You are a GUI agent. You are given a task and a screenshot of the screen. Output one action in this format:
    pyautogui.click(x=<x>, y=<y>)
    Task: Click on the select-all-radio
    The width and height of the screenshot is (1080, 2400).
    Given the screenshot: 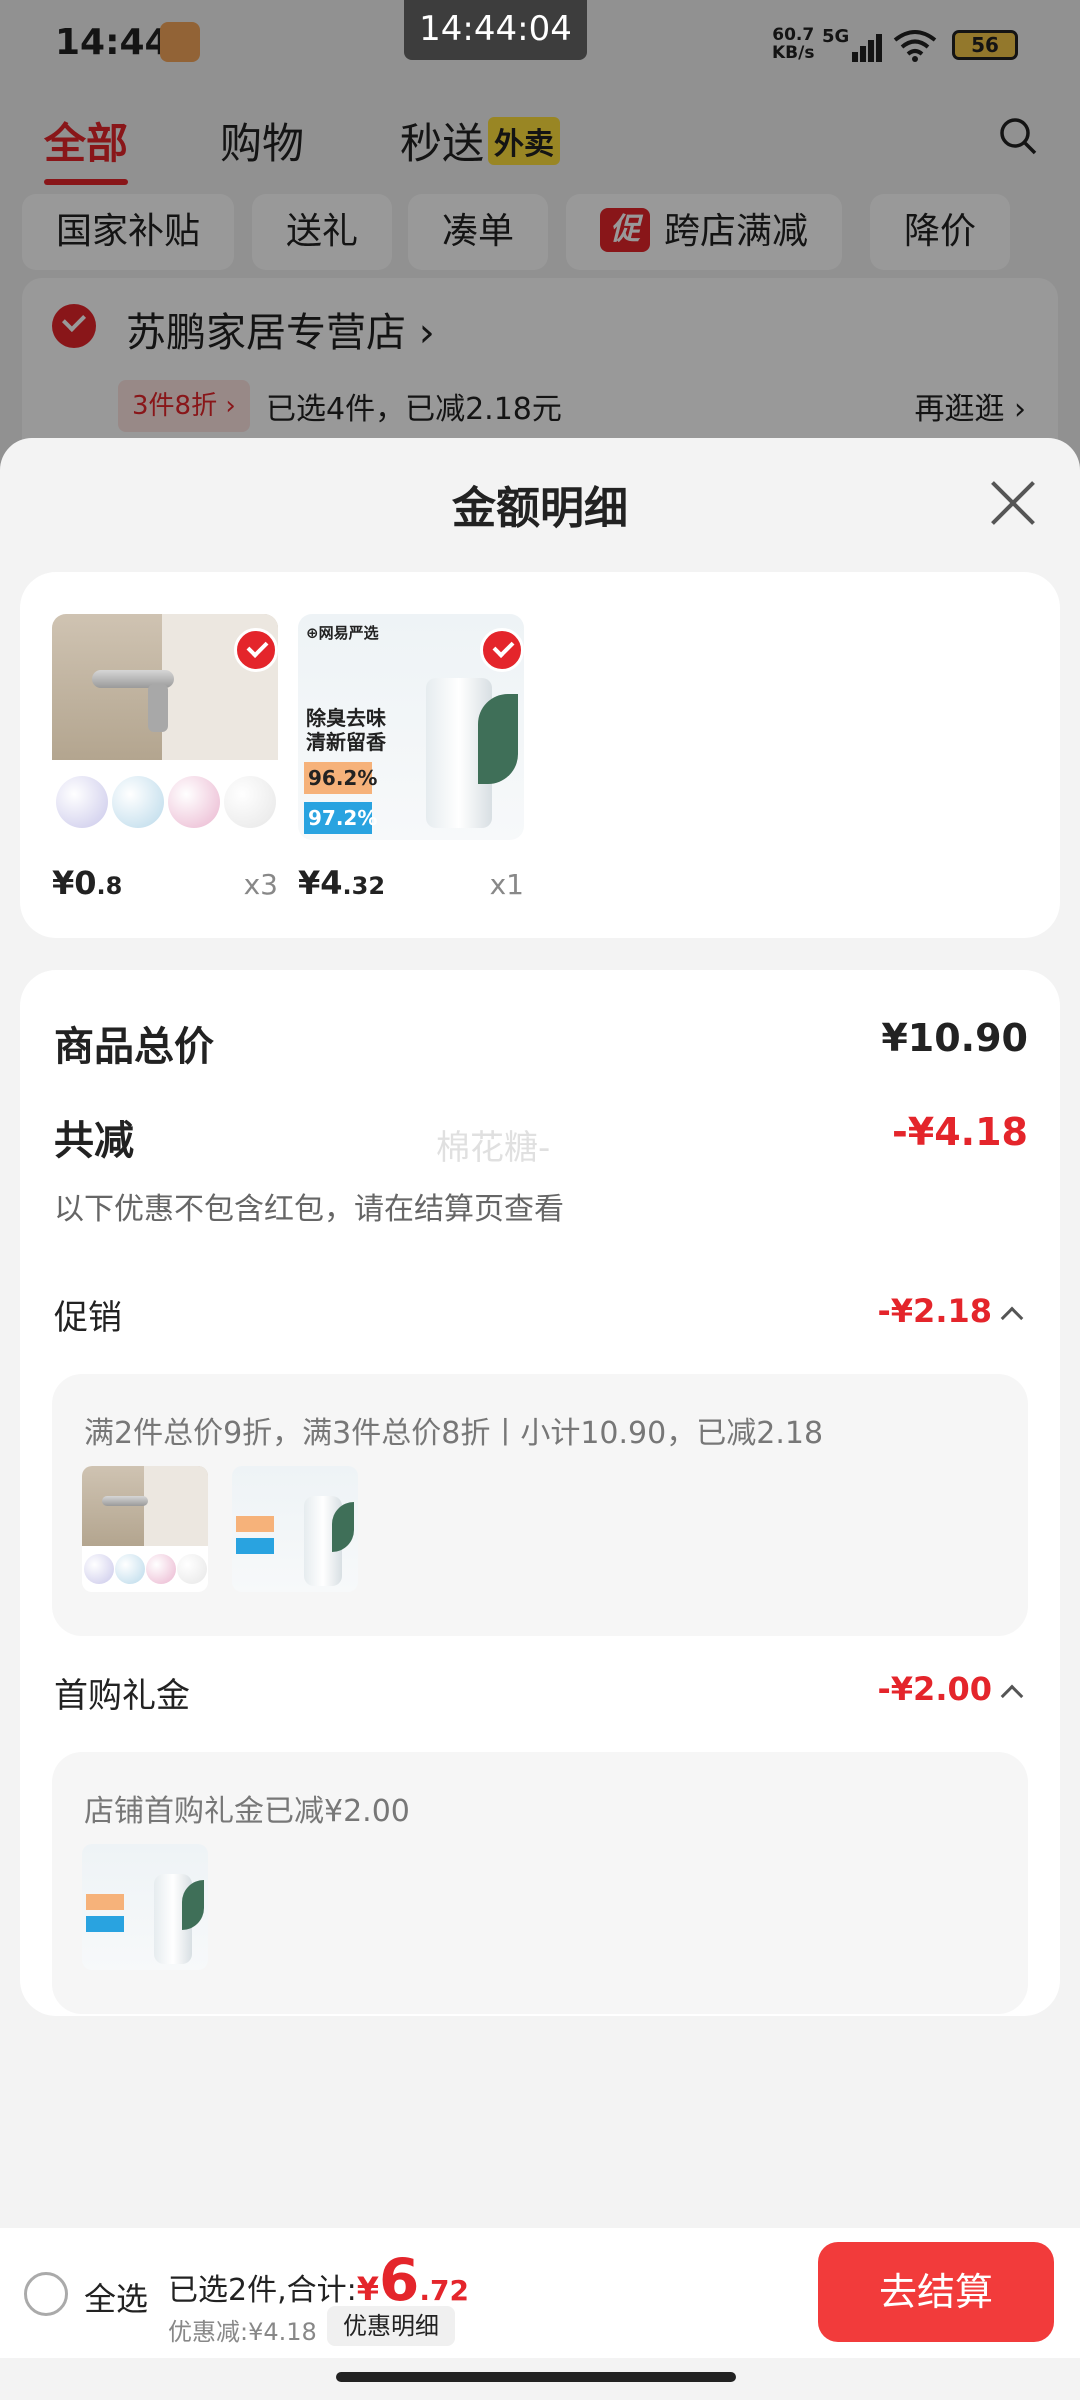 What is the action you would take?
    pyautogui.click(x=46, y=2294)
    